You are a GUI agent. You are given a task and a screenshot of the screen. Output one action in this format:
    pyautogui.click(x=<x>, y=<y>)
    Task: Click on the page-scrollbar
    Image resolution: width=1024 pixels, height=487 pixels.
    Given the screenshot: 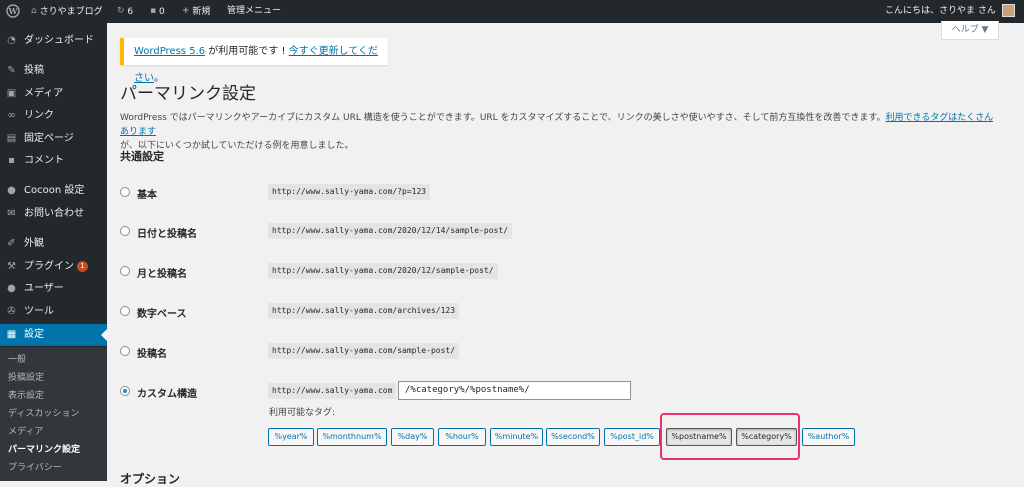 What is the action you would take?
    pyautogui.click(x=1020, y=252)
    